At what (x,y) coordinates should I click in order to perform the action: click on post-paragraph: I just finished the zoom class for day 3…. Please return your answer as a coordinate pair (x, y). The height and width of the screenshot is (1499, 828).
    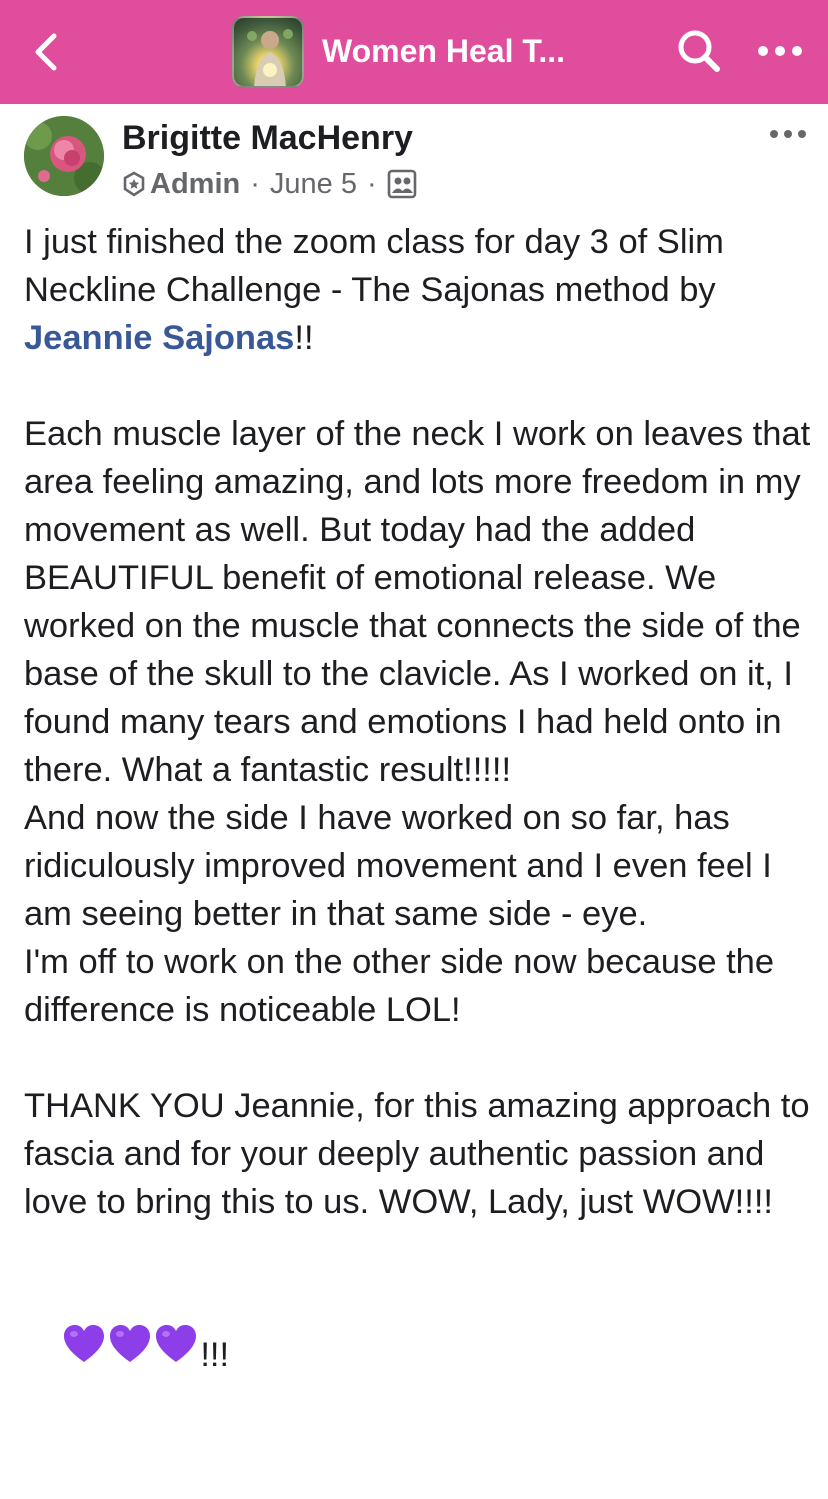
    Looking at the image, I should click on (419, 290).